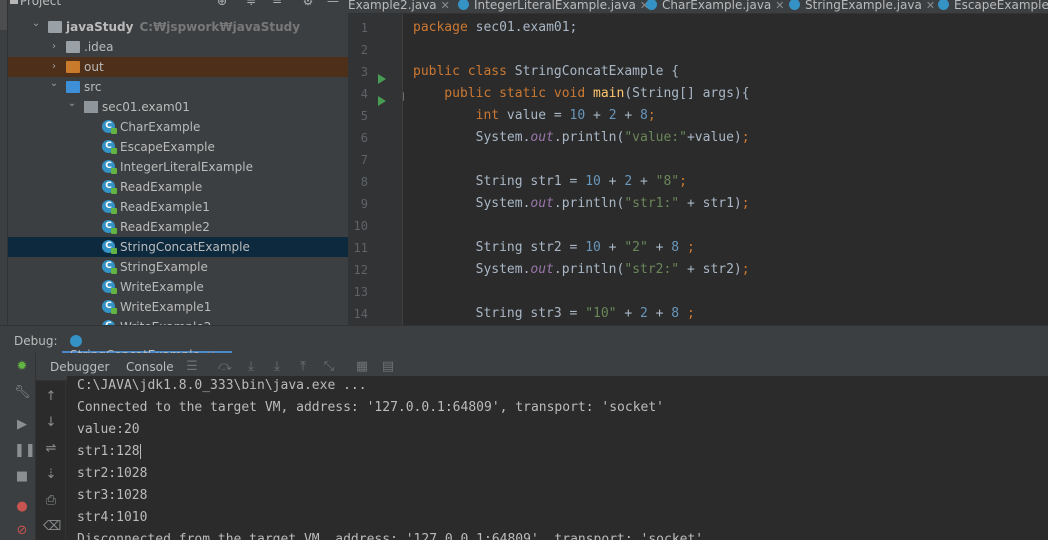  What do you see at coordinates (364, 94) in the screenshot?
I see `line-number: 4` at bounding box center [364, 94].